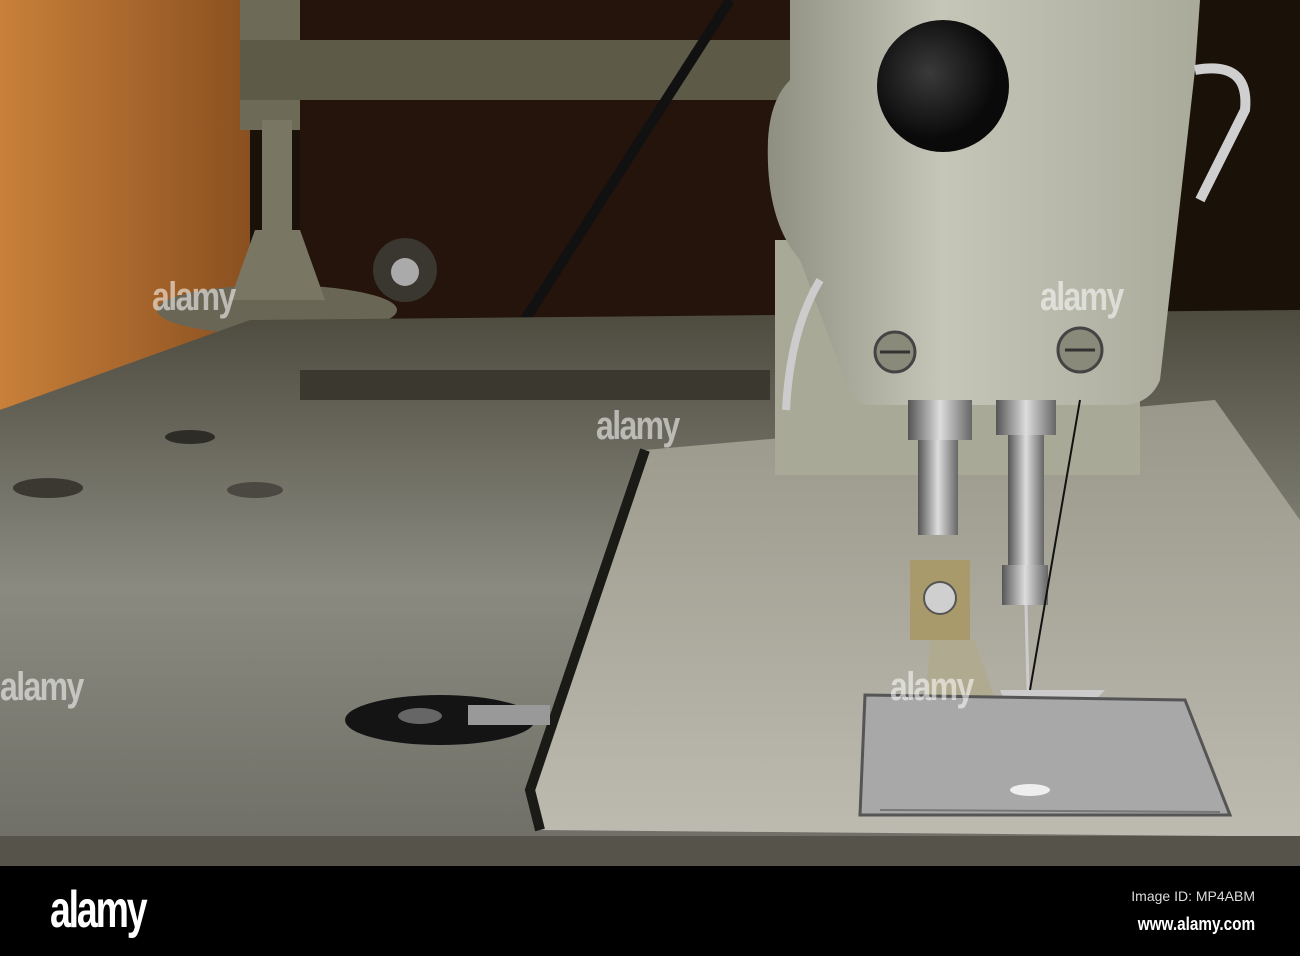 The image size is (1300, 956). What do you see at coordinates (1196, 924) in the screenshot?
I see `site-url: www.alamy.com` at bounding box center [1196, 924].